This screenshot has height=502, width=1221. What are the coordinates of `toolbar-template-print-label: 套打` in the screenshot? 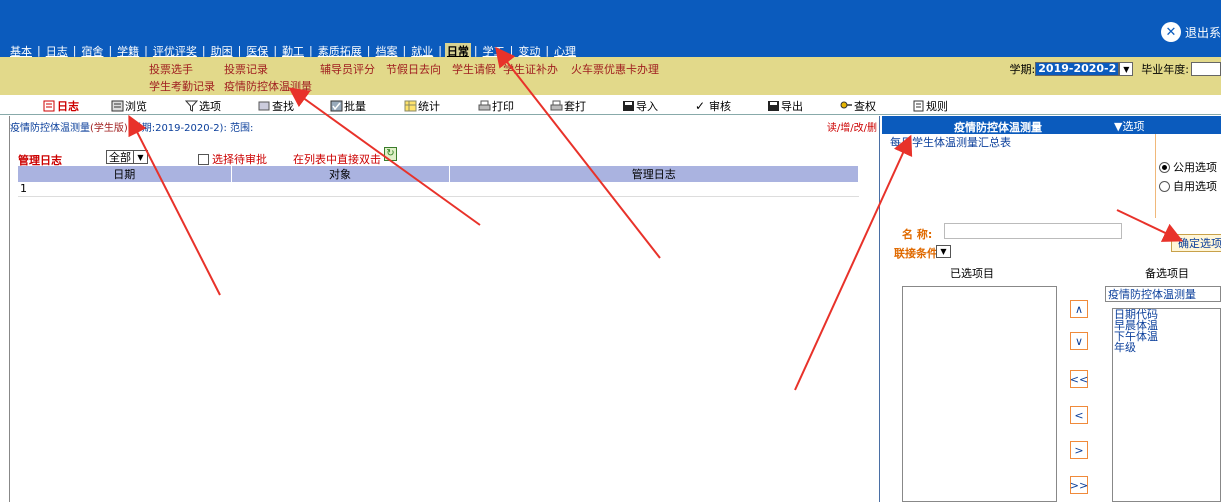 It's located at (575, 106).